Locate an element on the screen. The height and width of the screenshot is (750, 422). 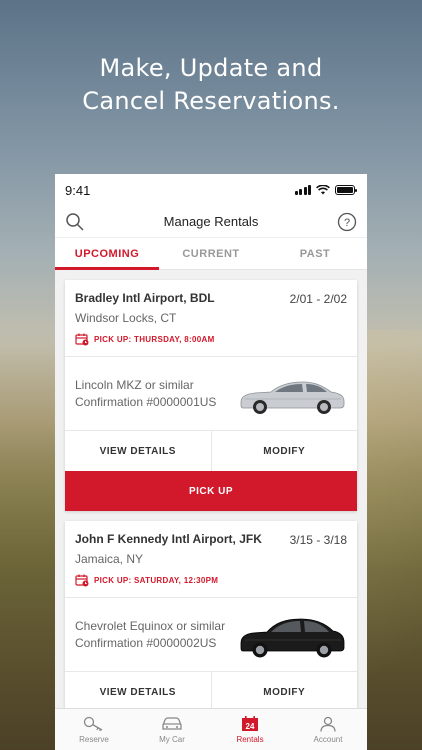
pick-up-button: PICK UP is located at coordinates (211, 491).